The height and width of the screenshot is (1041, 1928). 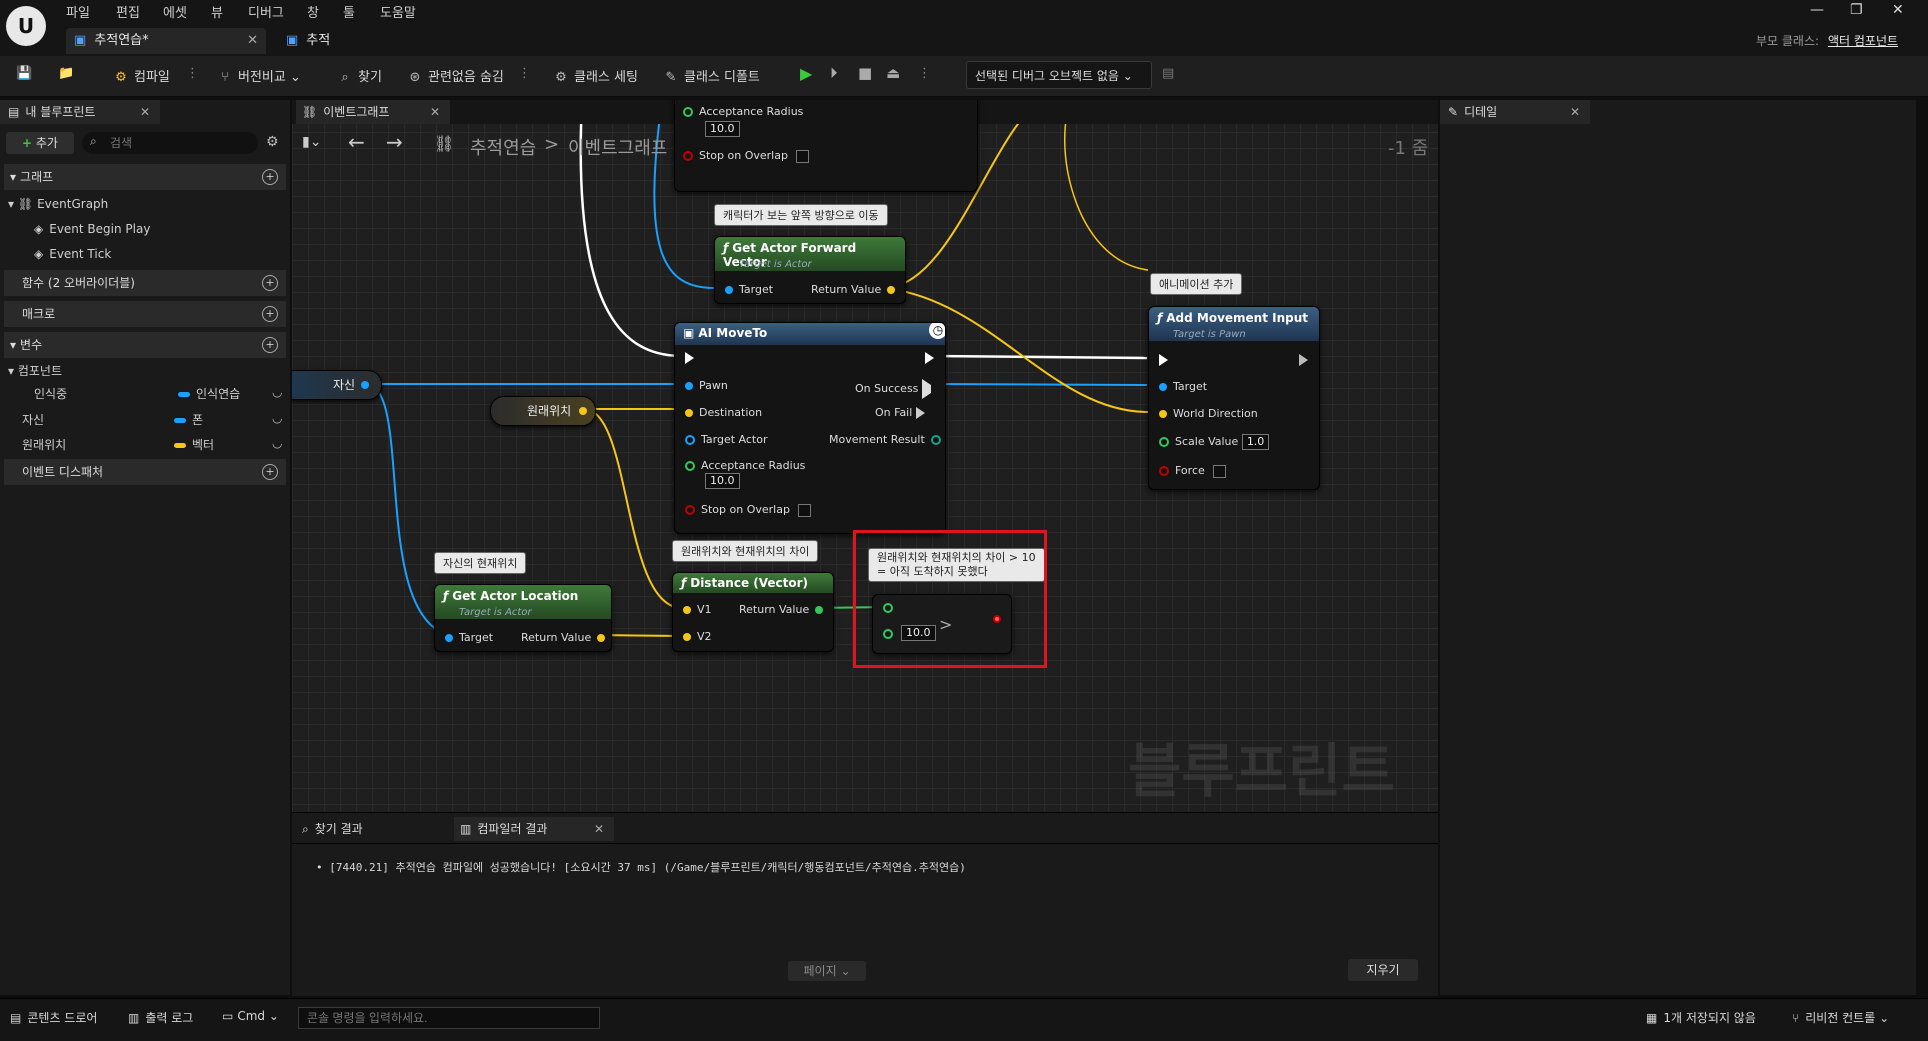 What do you see at coordinates (270, 177) in the screenshot?
I see `add-graph-icon: +` at bounding box center [270, 177].